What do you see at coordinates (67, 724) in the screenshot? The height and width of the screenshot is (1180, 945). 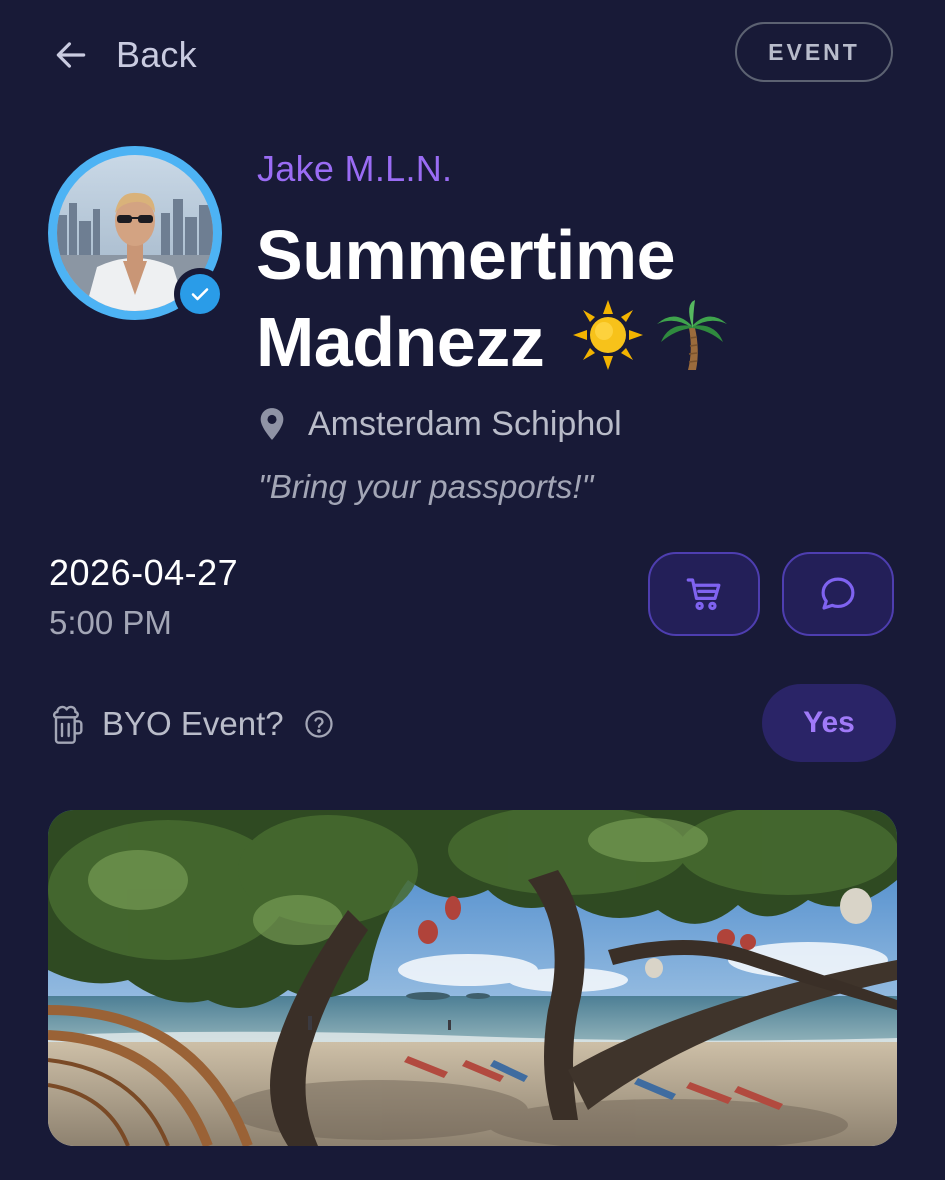 I see `beer-mug-icon` at bounding box center [67, 724].